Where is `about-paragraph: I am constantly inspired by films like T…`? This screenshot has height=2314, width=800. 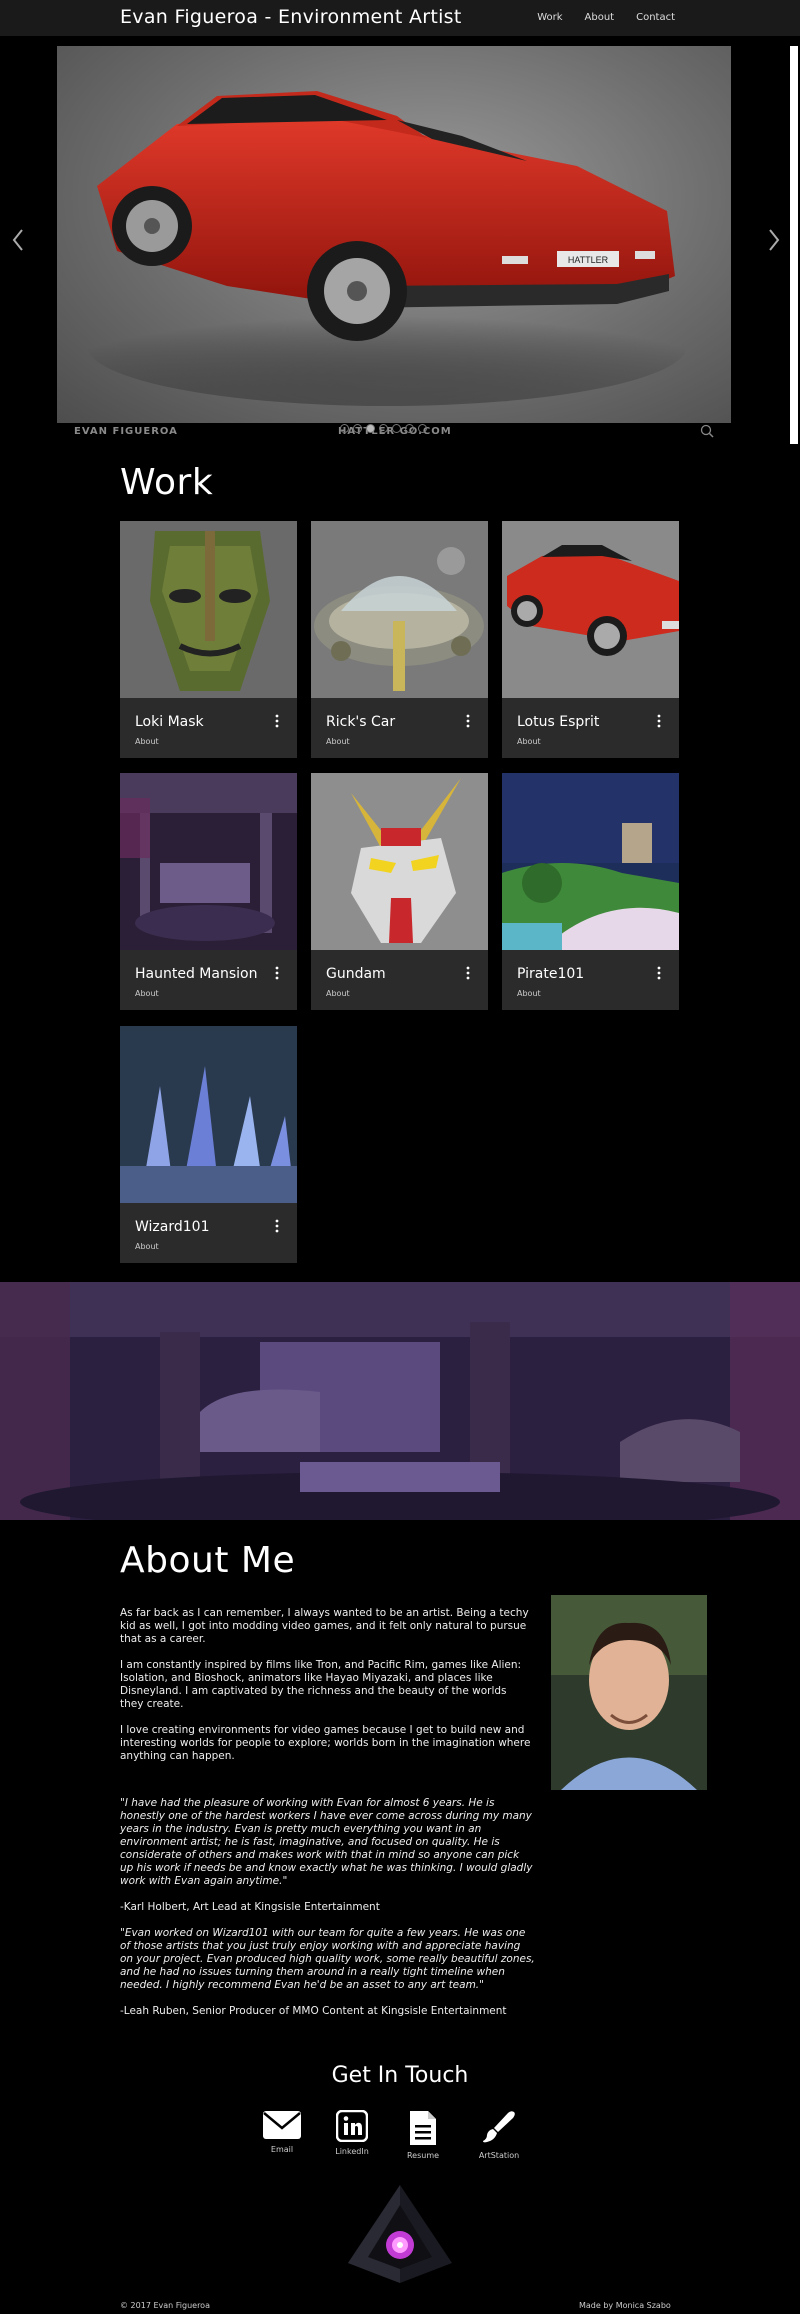
about-paragraph: I am constantly inspired by films like T… is located at coordinates (321, 1684).